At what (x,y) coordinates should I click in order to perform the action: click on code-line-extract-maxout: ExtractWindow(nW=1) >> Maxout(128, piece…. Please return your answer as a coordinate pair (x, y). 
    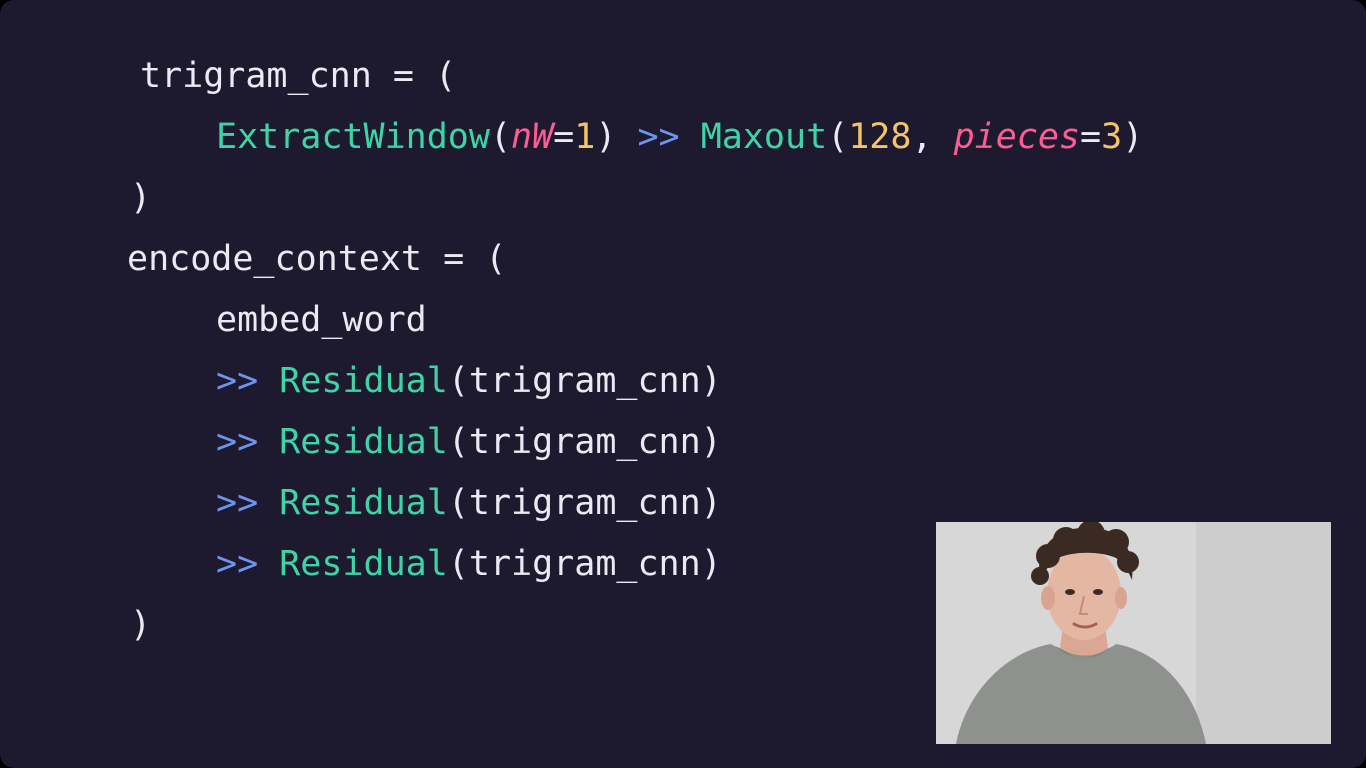
    Looking at the image, I should click on (679, 137).